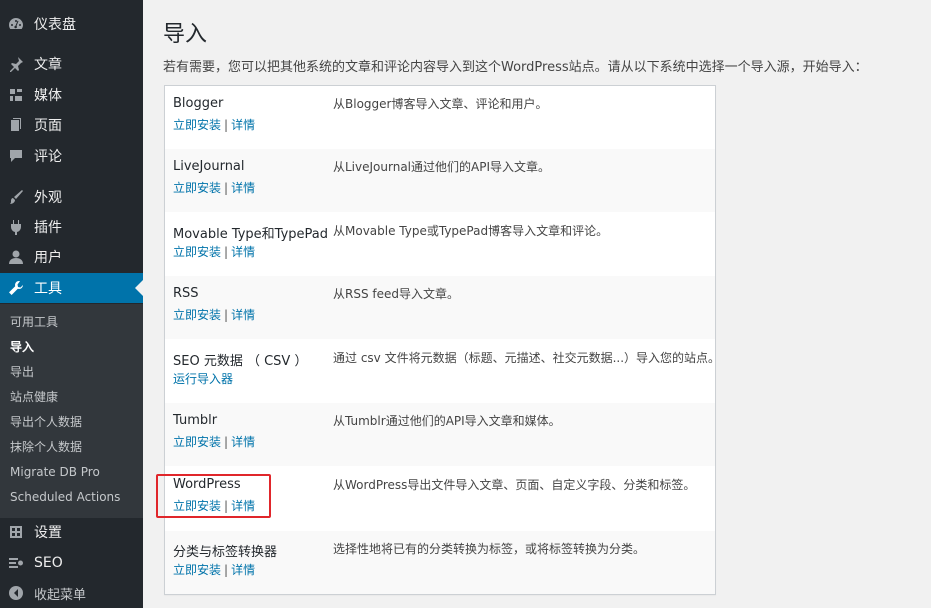 The width and height of the screenshot is (931, 608). I want to click on menu-pages: 页面, so click(71, 125).